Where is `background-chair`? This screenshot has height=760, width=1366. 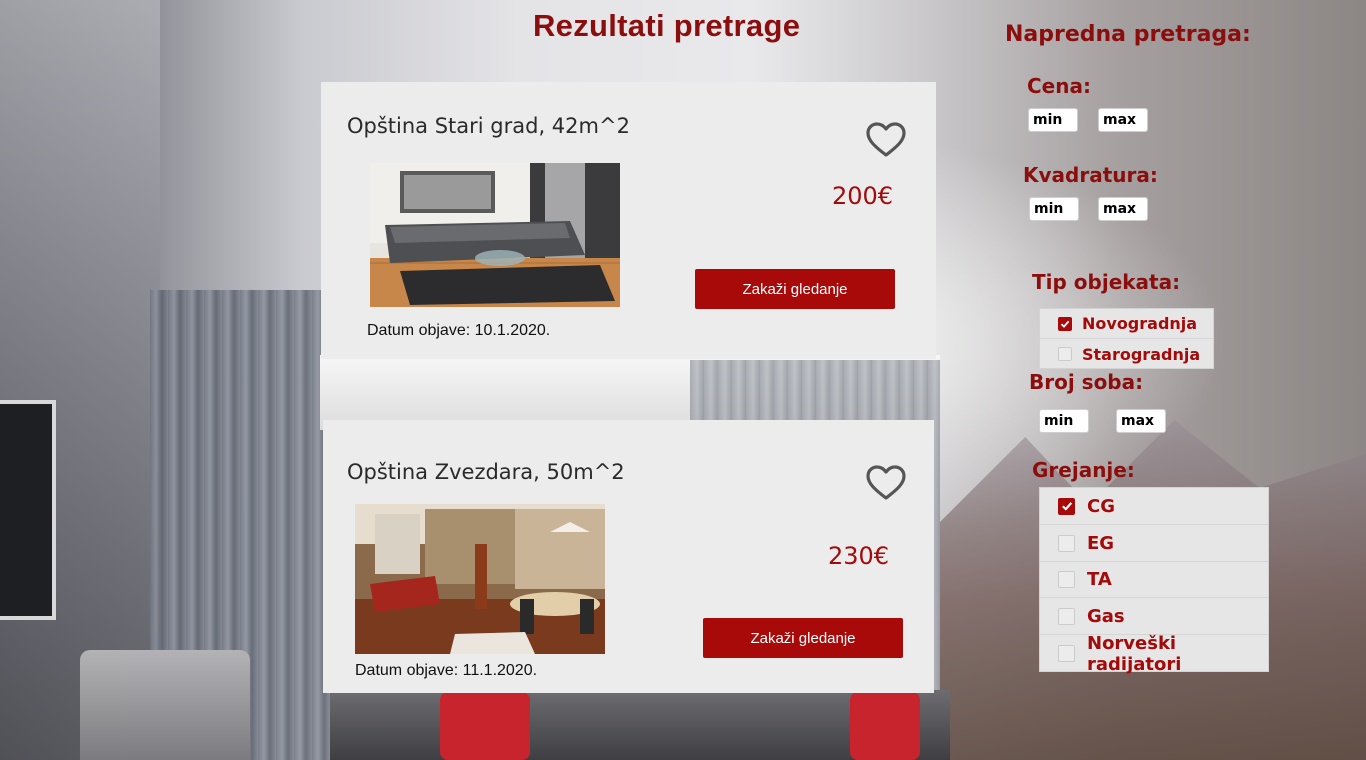 background-chair is located at coordinates (165, 705).